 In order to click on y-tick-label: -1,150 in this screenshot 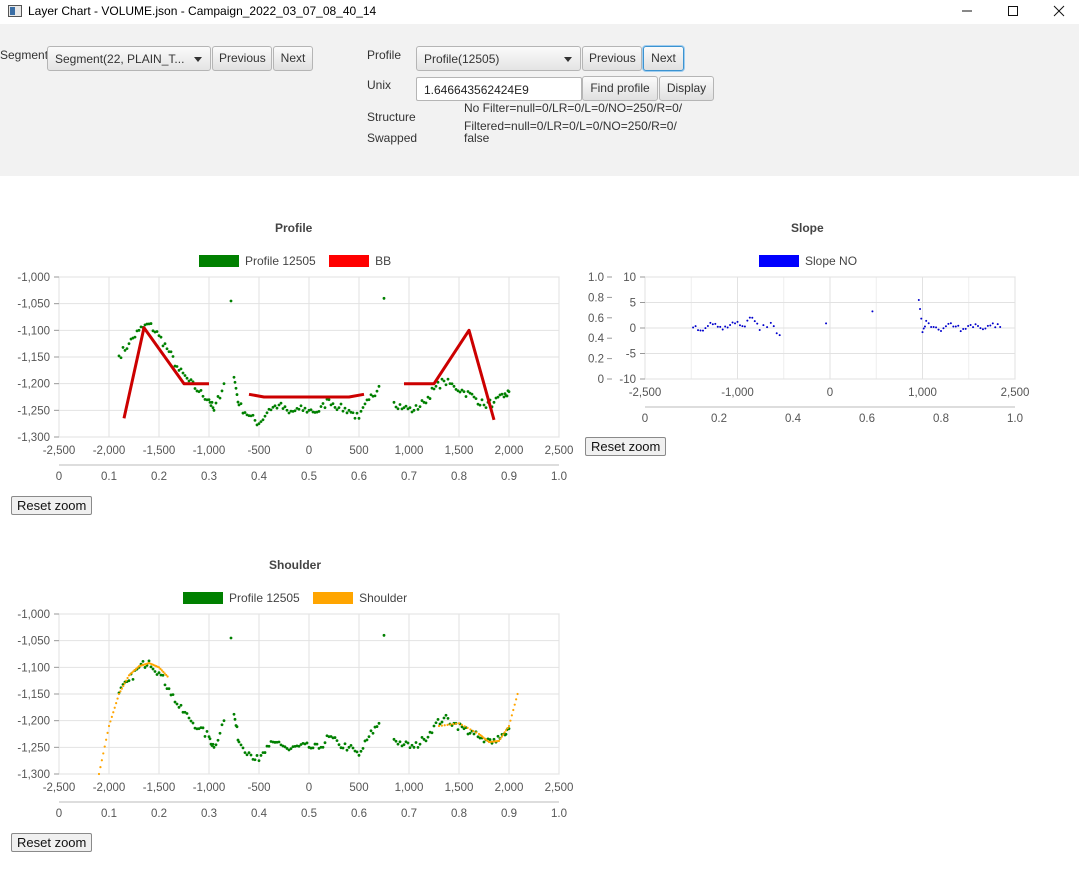, I will do `click(33, 358)`.